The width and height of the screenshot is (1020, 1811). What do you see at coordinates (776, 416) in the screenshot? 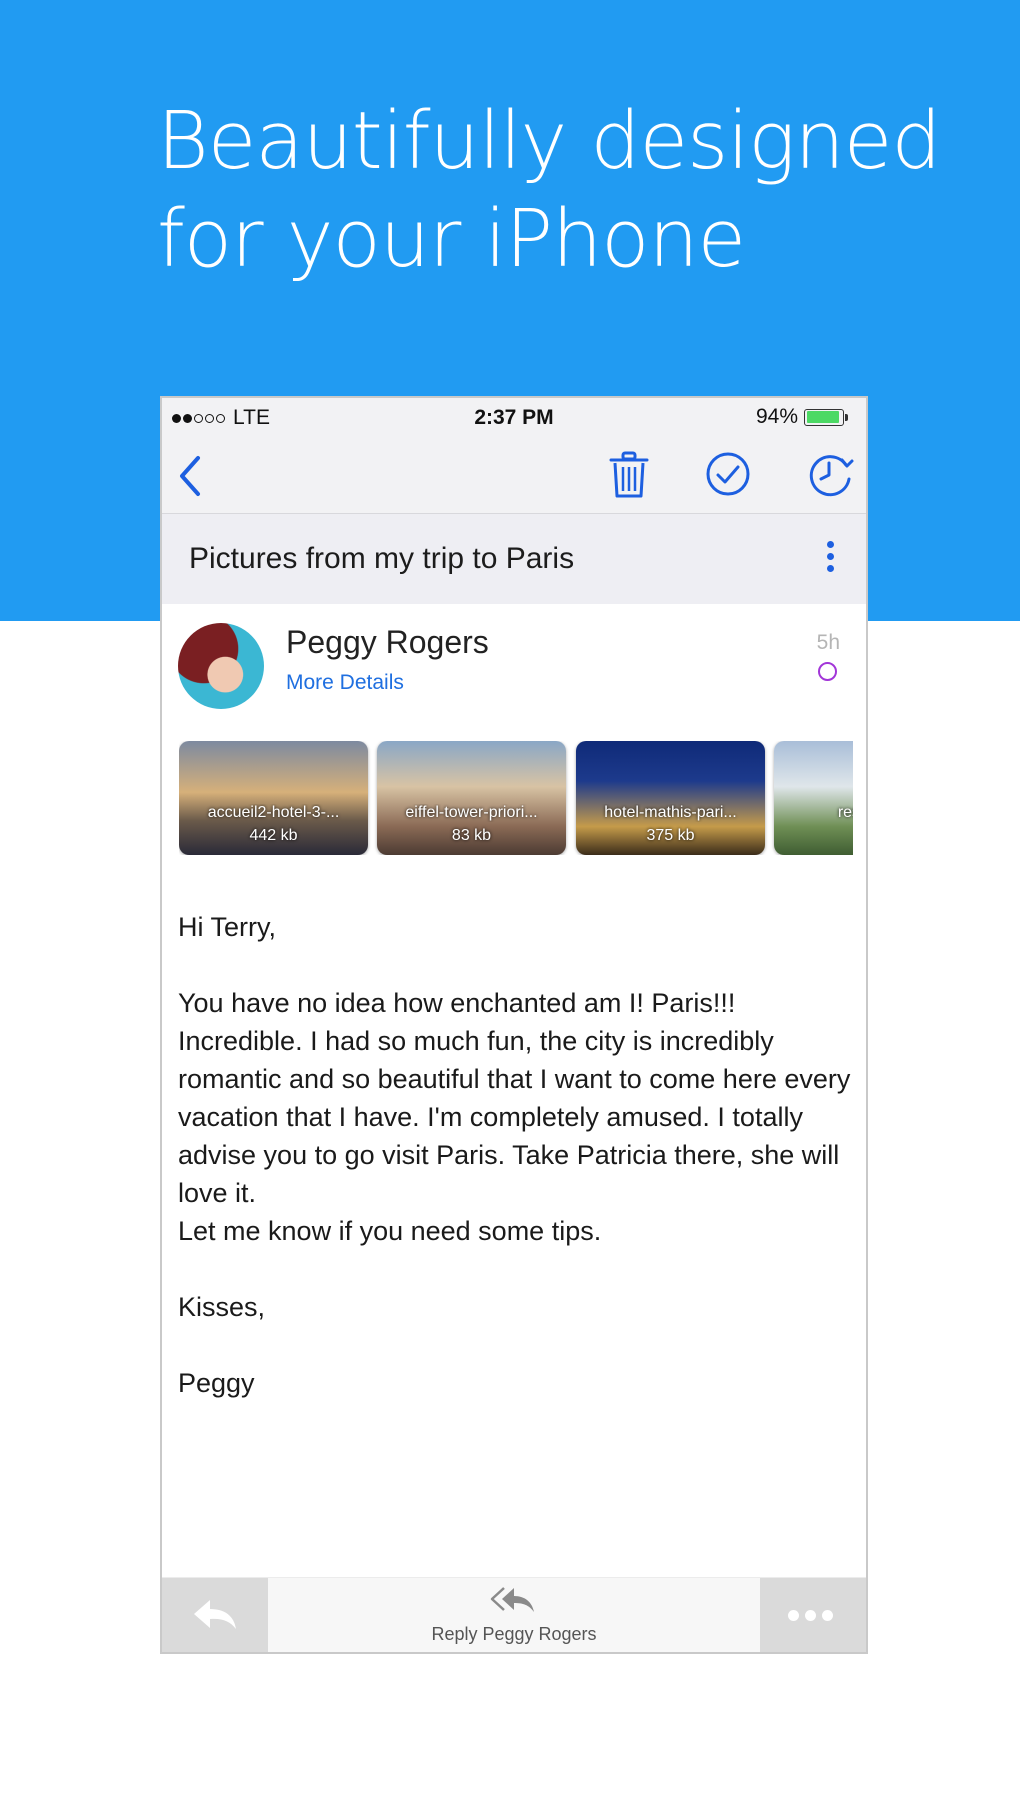
I see `battery-percent: 94%` at bounding box center [776, 416].